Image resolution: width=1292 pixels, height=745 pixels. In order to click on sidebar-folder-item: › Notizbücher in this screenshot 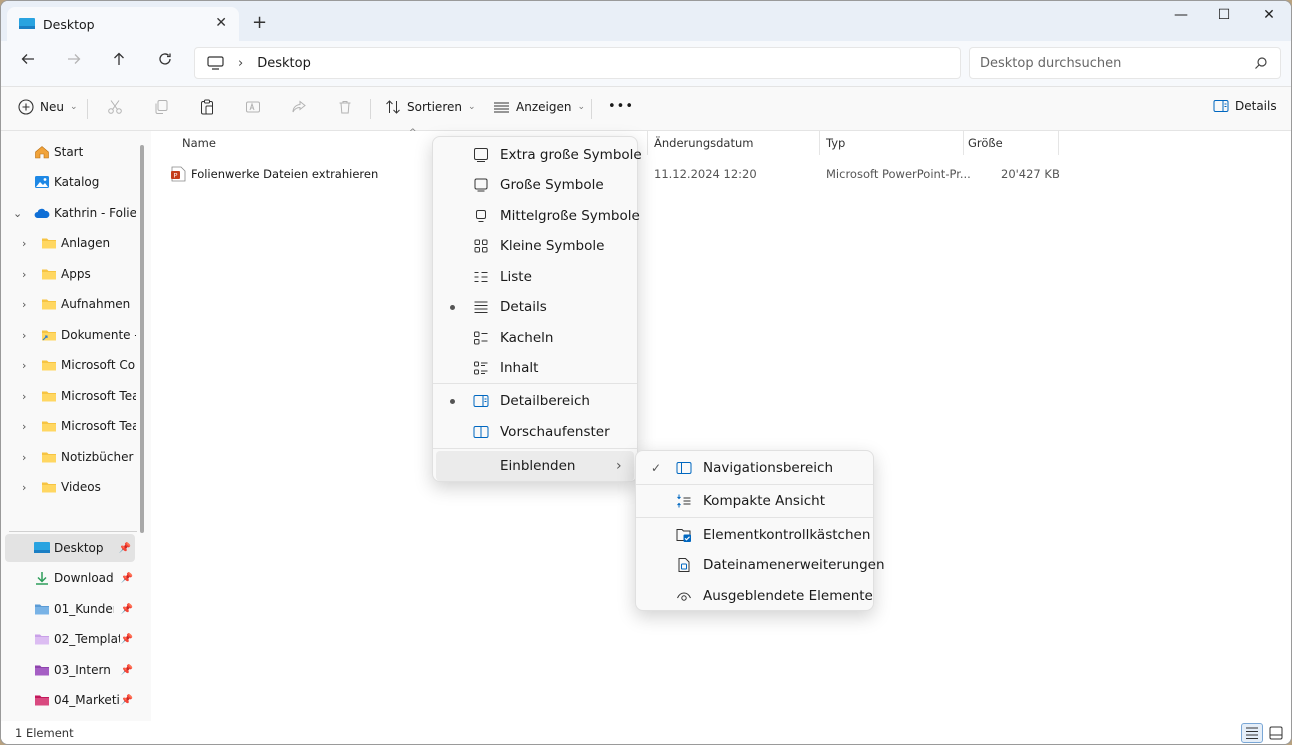, I will do `click(69, 457)`.